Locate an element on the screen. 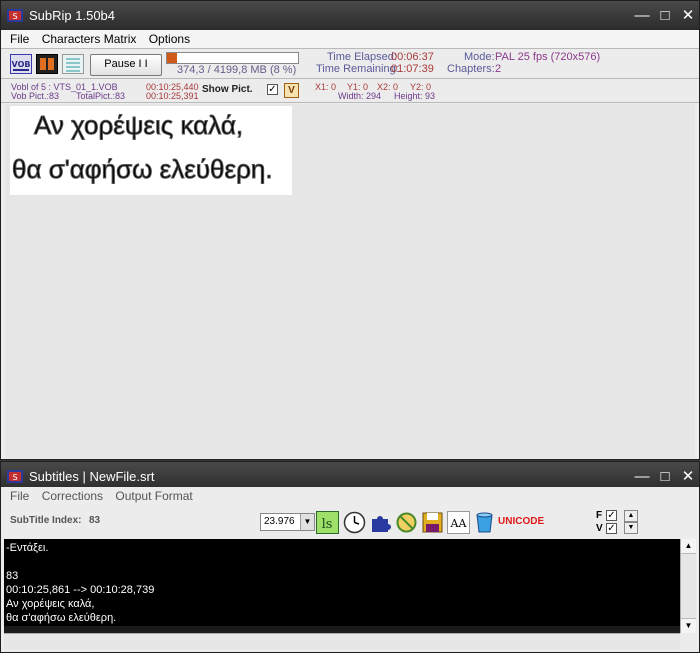 The image size is (700, 653). up-arrow-button: ▲ is located at coordinates (631, 516).